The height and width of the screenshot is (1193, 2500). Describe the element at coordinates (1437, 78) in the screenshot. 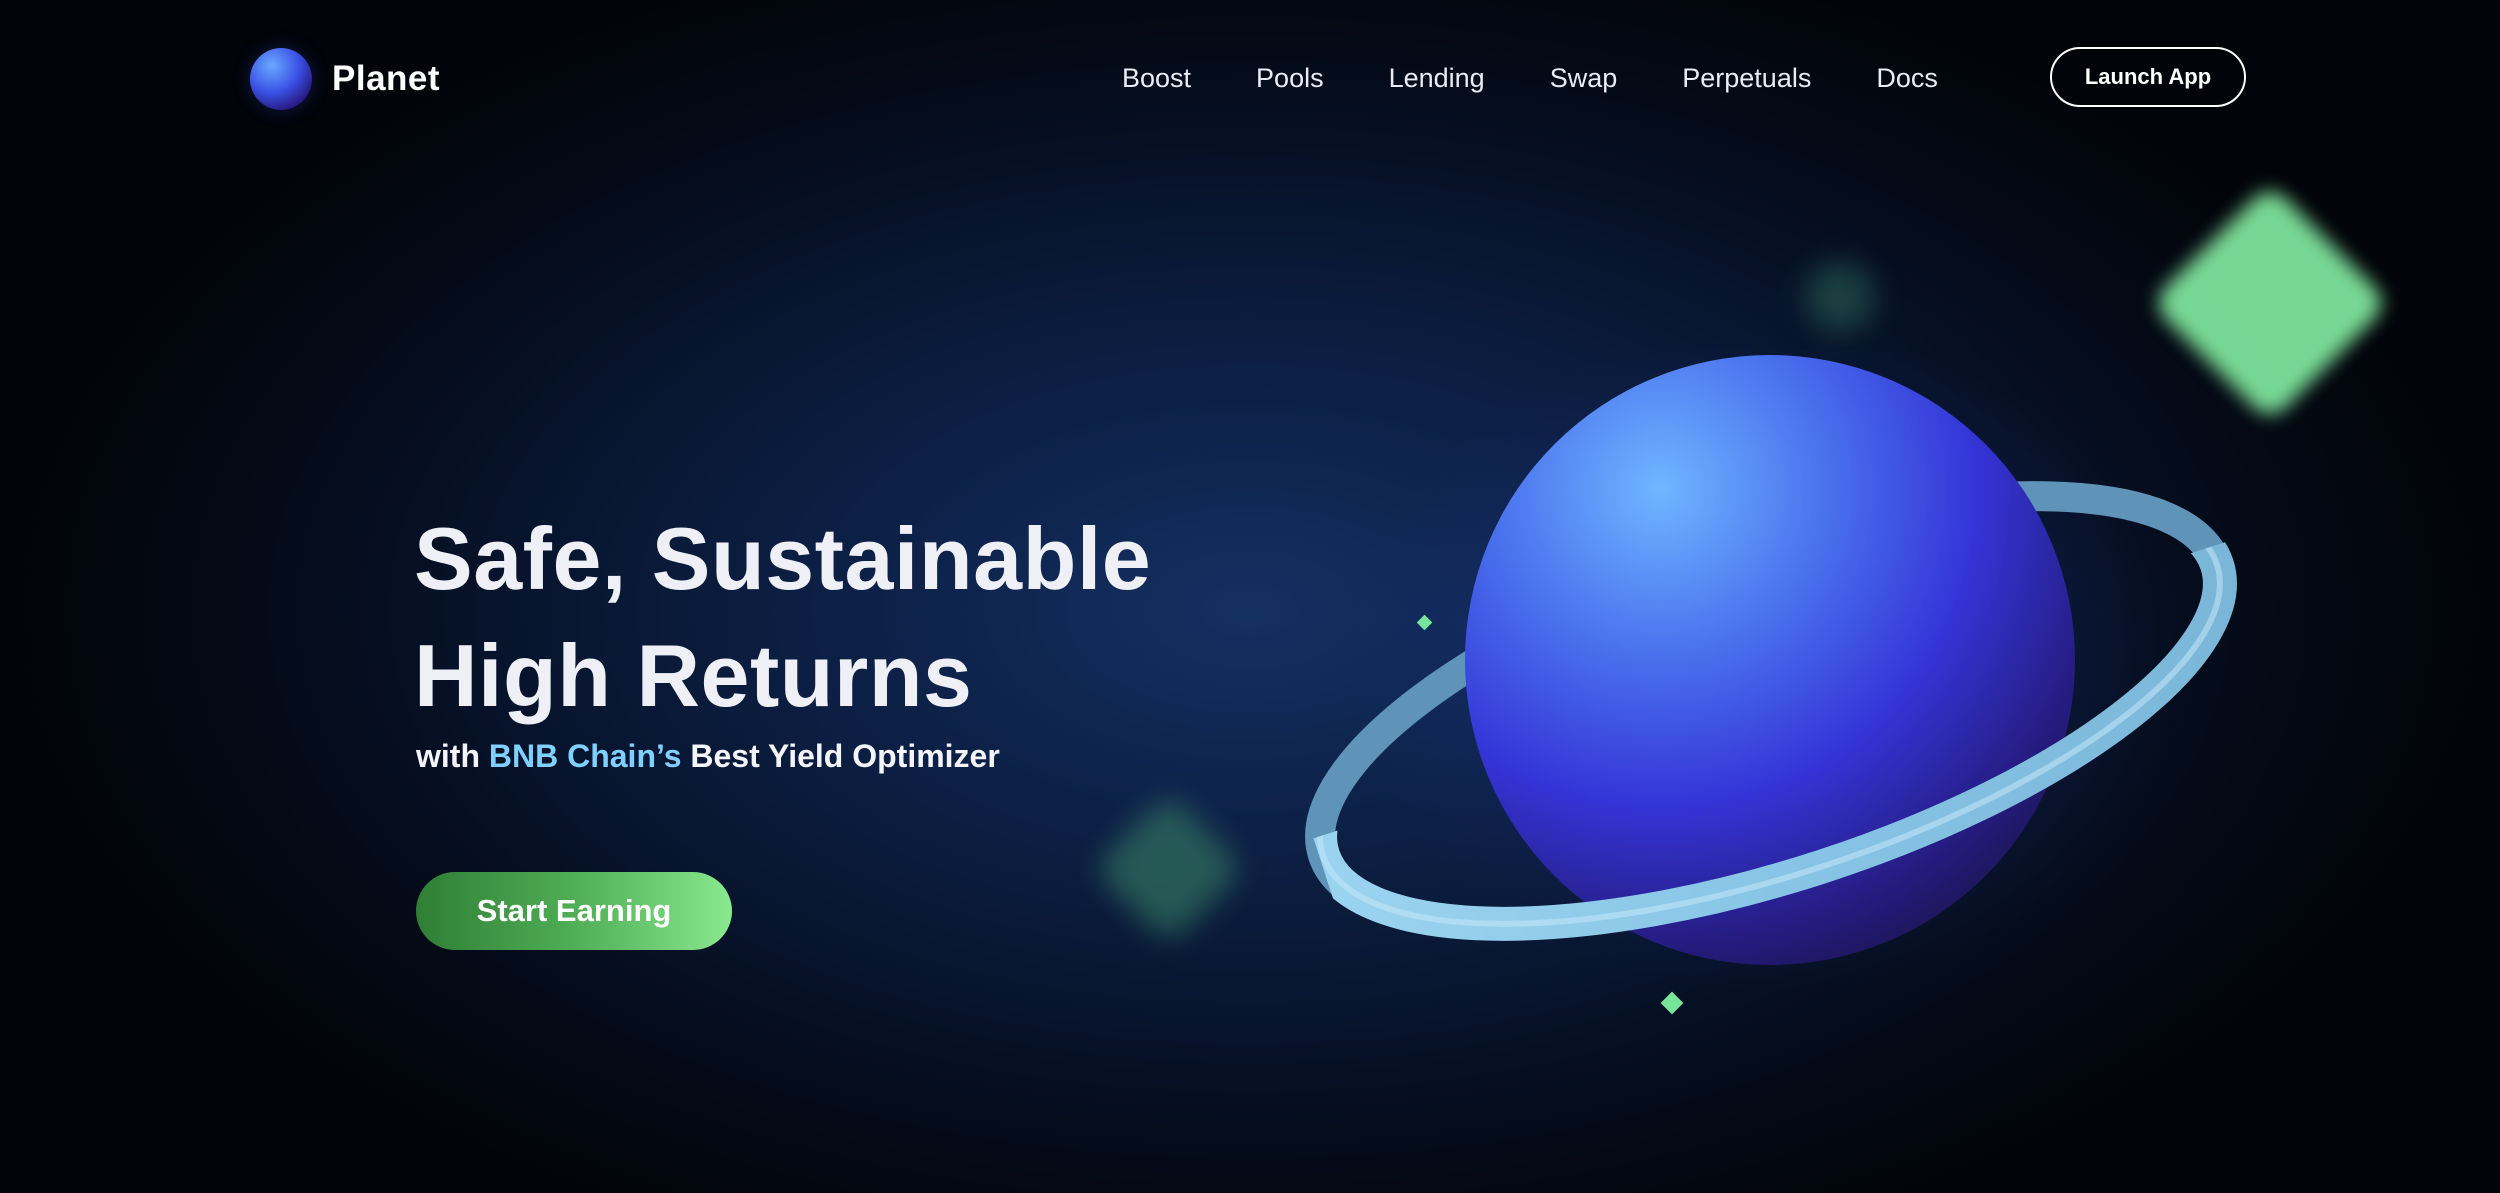

I see `nav-lending: Lending` at that location.